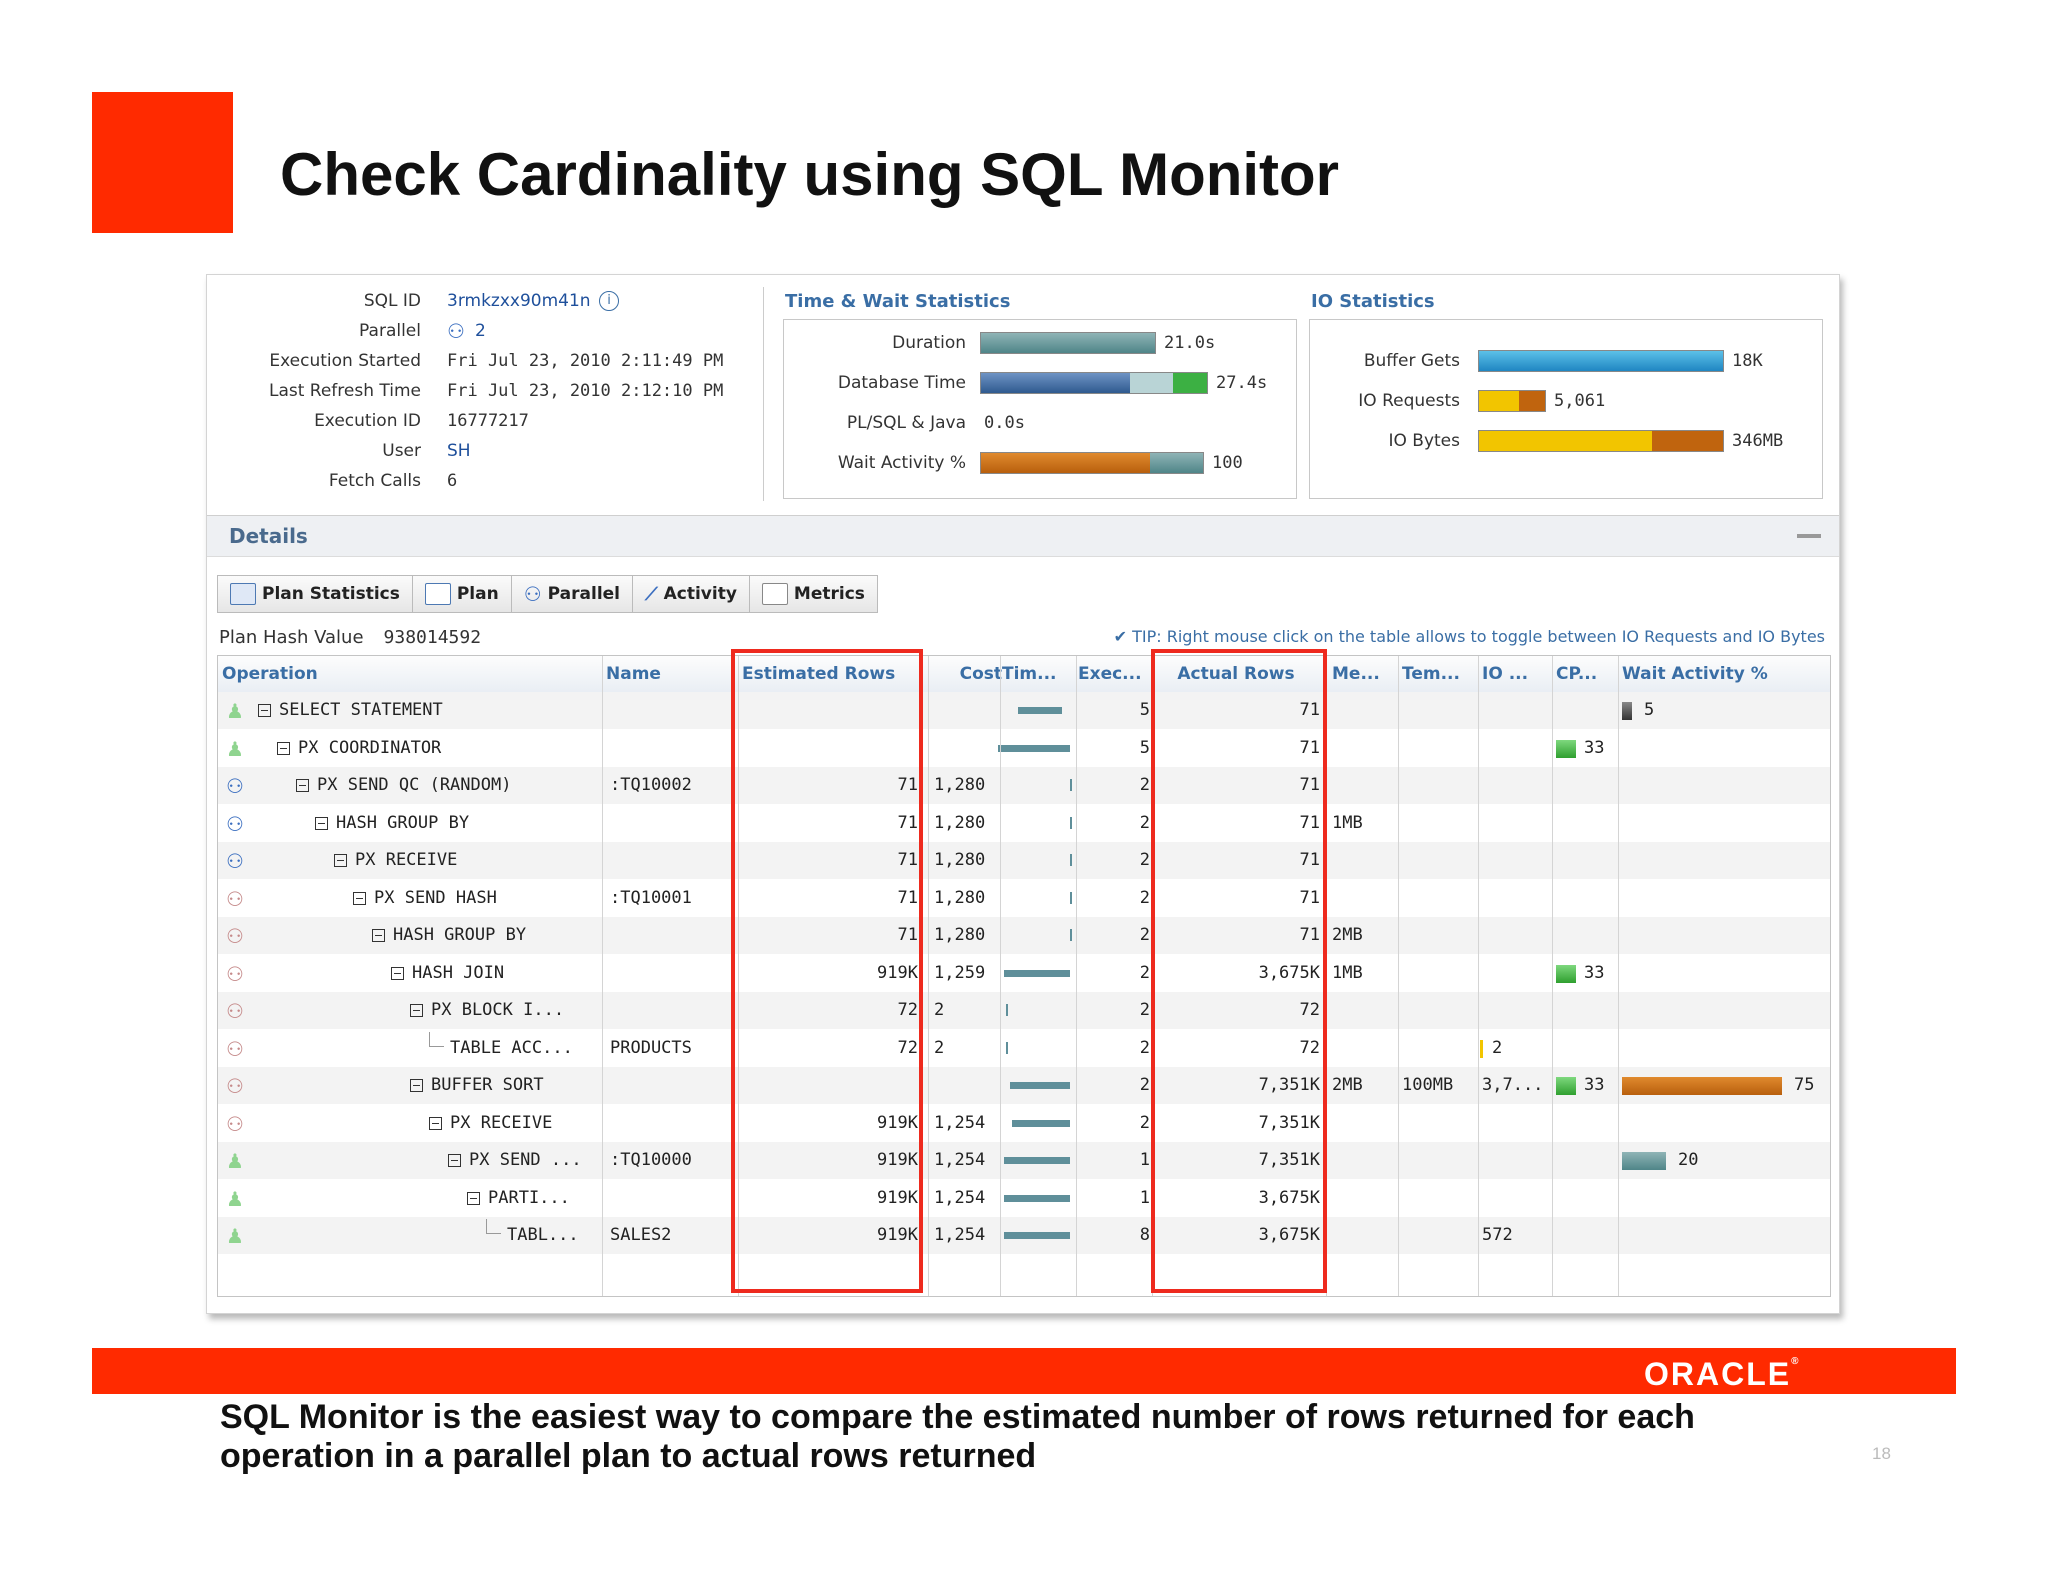 Image resolution: width=2048 pixels, height=1582 pixels. I want to click on table-row: ⚇ PX SEND QC (RANDOM):TQ10002 71 1,280 2 71, so click(1024, 785).